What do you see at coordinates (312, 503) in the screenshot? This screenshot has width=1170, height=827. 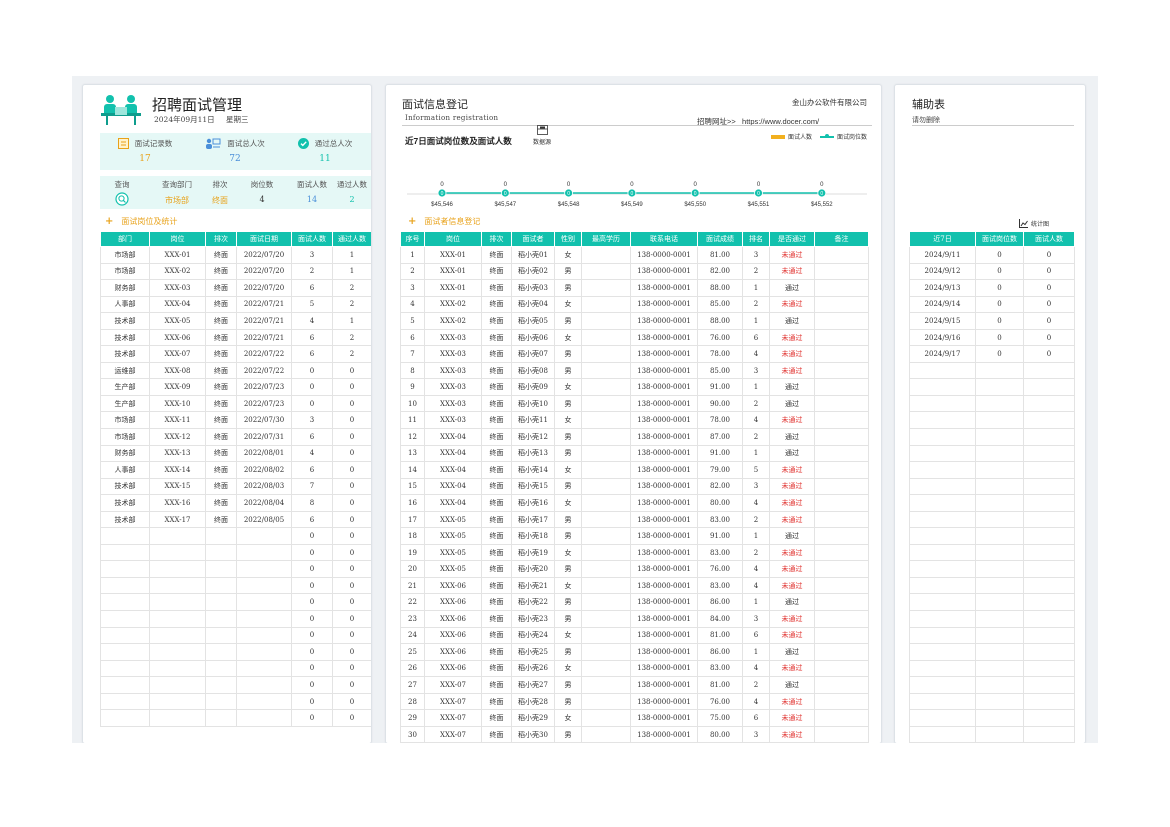 I see `table-cell: 8` at bounding box center [312, 503].